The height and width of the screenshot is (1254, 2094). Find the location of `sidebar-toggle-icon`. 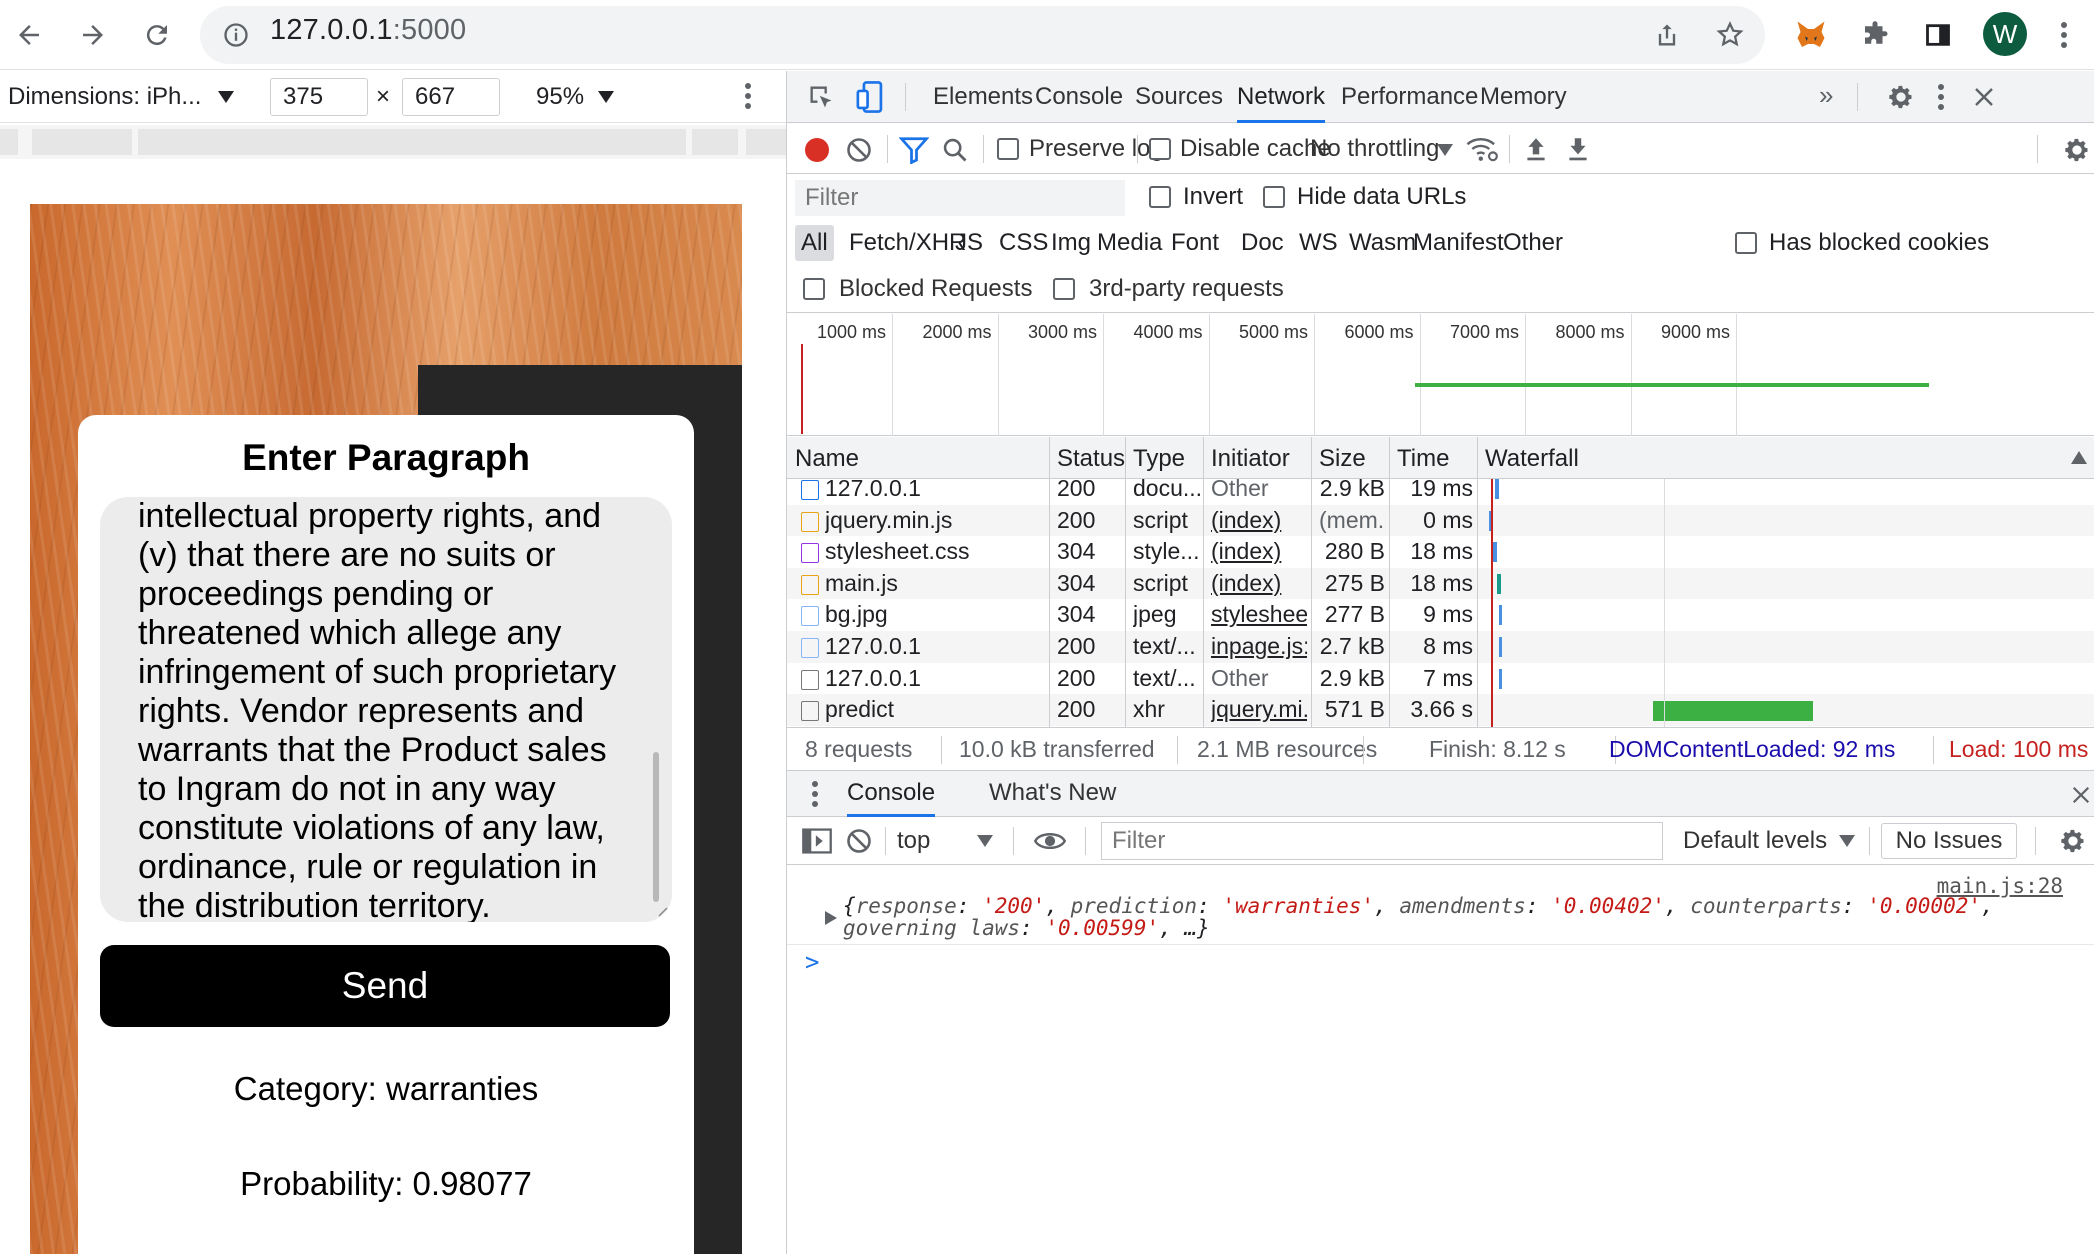

sidebar-toggle-icon is located at coordinates (817, 841).